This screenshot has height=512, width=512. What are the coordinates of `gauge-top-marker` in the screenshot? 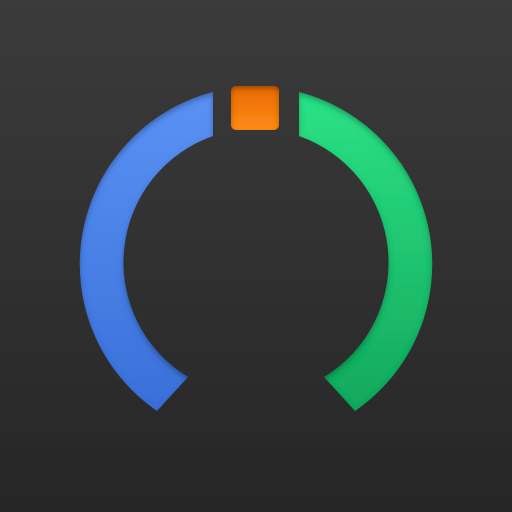 It's located at (255, 108).